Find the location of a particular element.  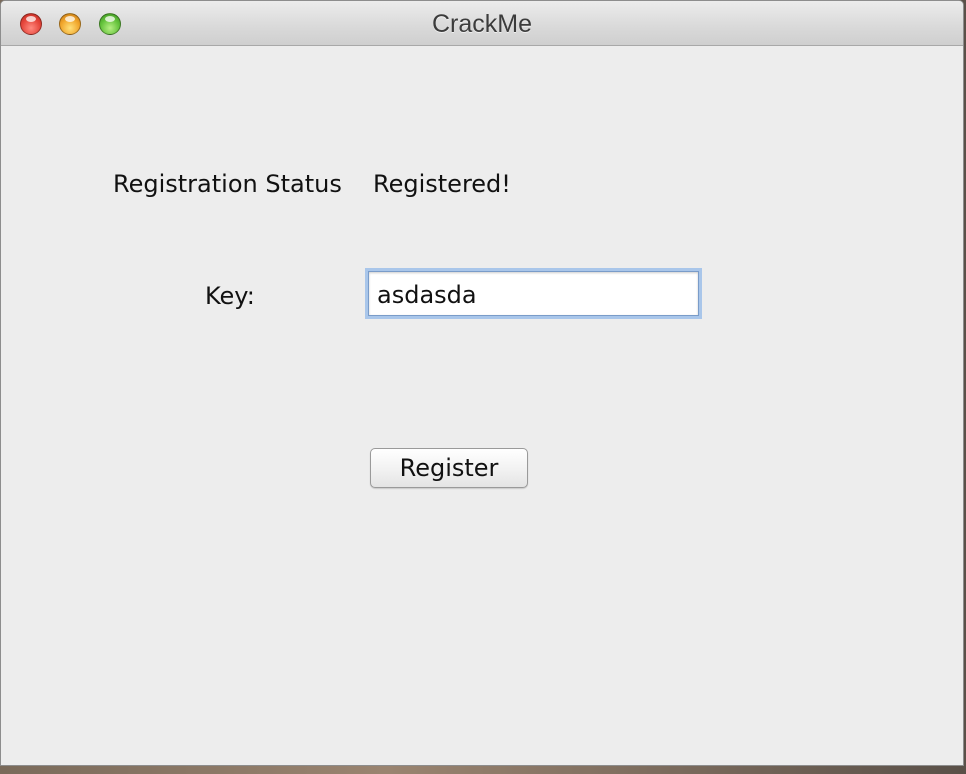

key-input is located at coordinates (533, 293).